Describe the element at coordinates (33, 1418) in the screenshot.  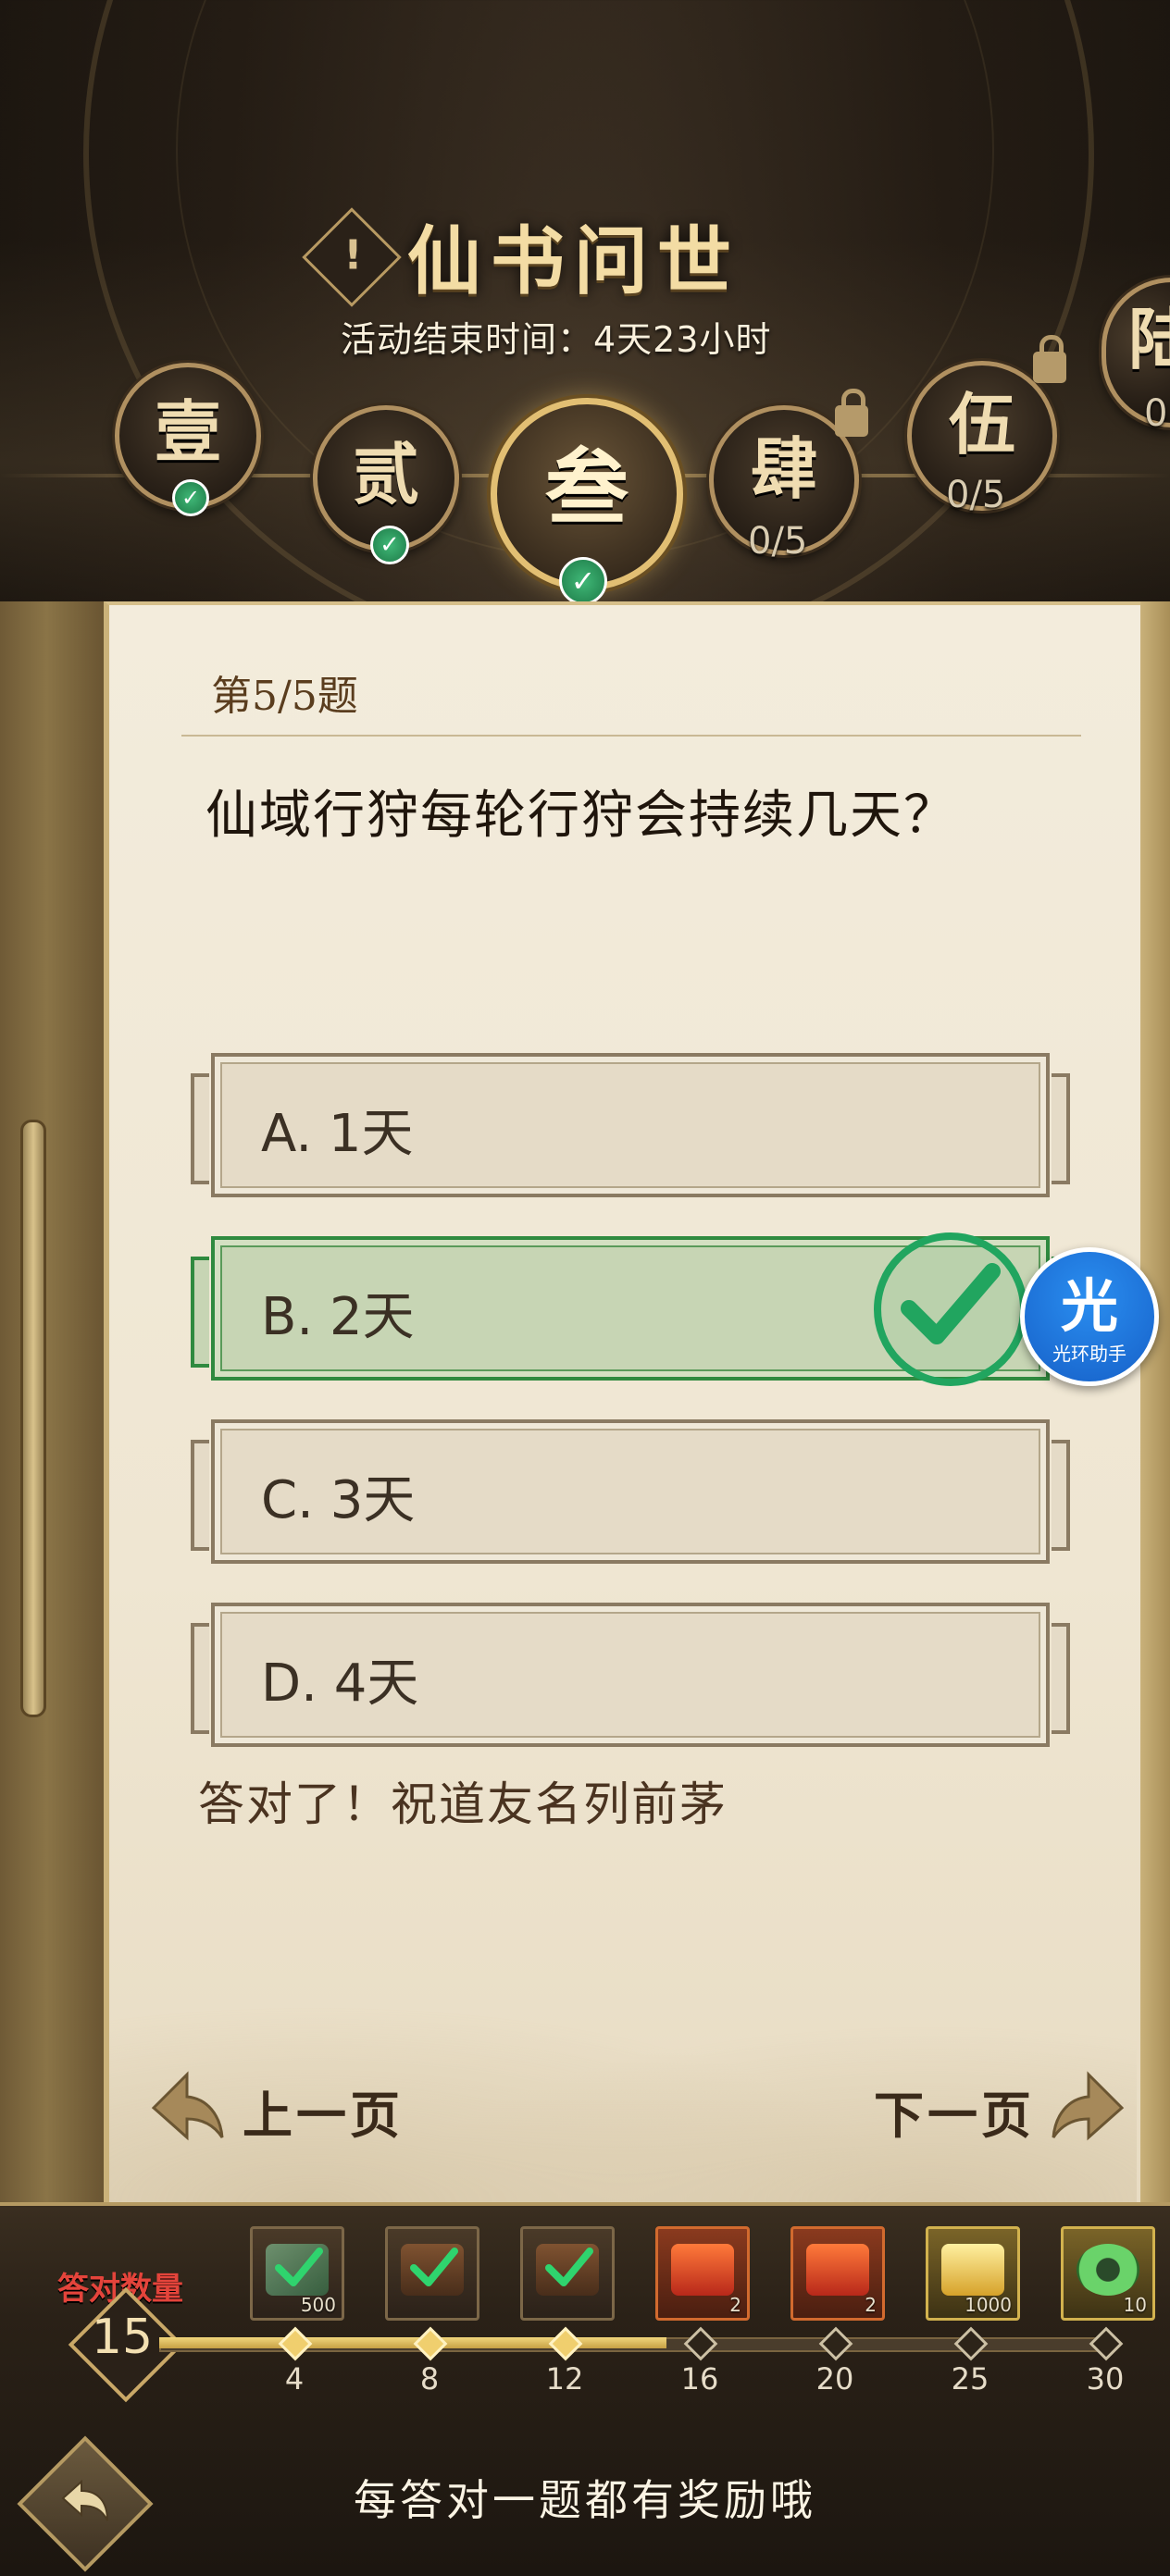
I see `scrollbar` at that location.